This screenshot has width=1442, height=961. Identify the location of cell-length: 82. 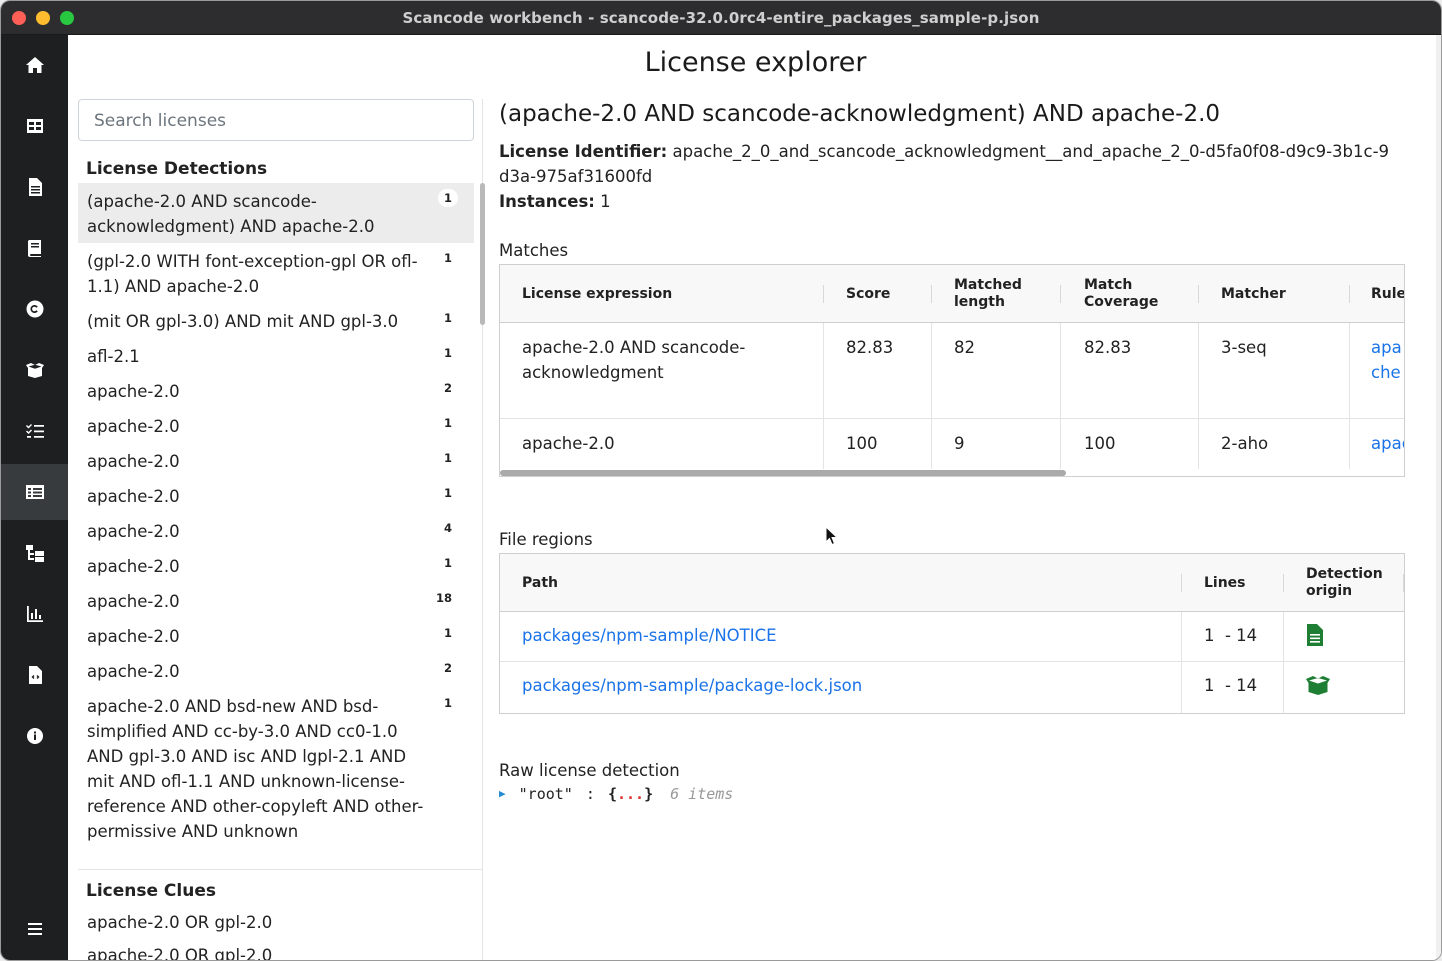
(964, 347).